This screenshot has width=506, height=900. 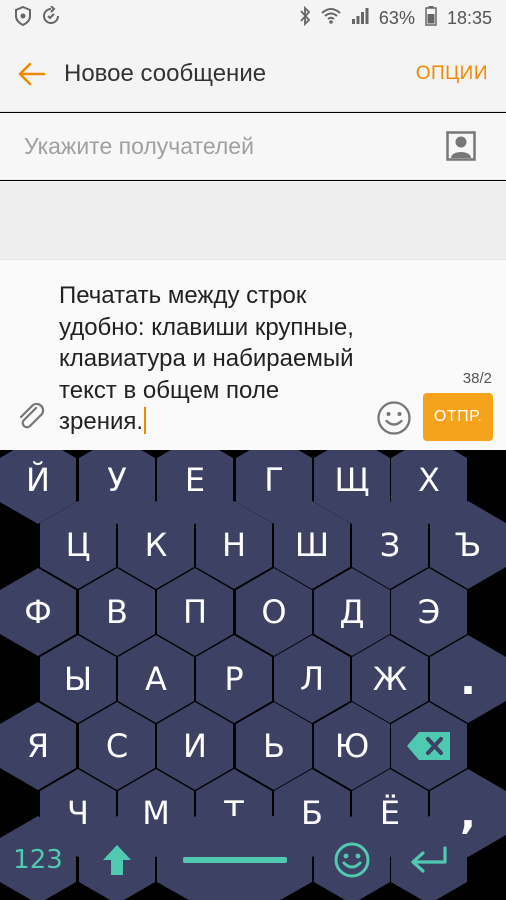 What do you see at coordinates (117, 860) in the screenshot?
I see `shift-icon` at bounding box center [117, 860].